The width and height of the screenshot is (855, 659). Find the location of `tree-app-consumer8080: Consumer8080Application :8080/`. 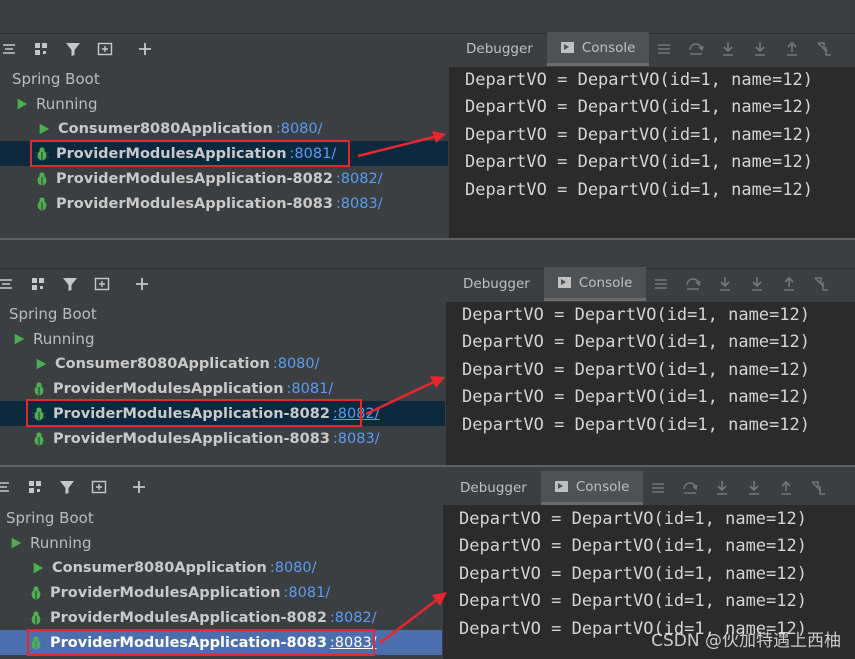

tree-app-consumer8080: Consumer8080Application :8080/ is located at coordinates (221, 567).